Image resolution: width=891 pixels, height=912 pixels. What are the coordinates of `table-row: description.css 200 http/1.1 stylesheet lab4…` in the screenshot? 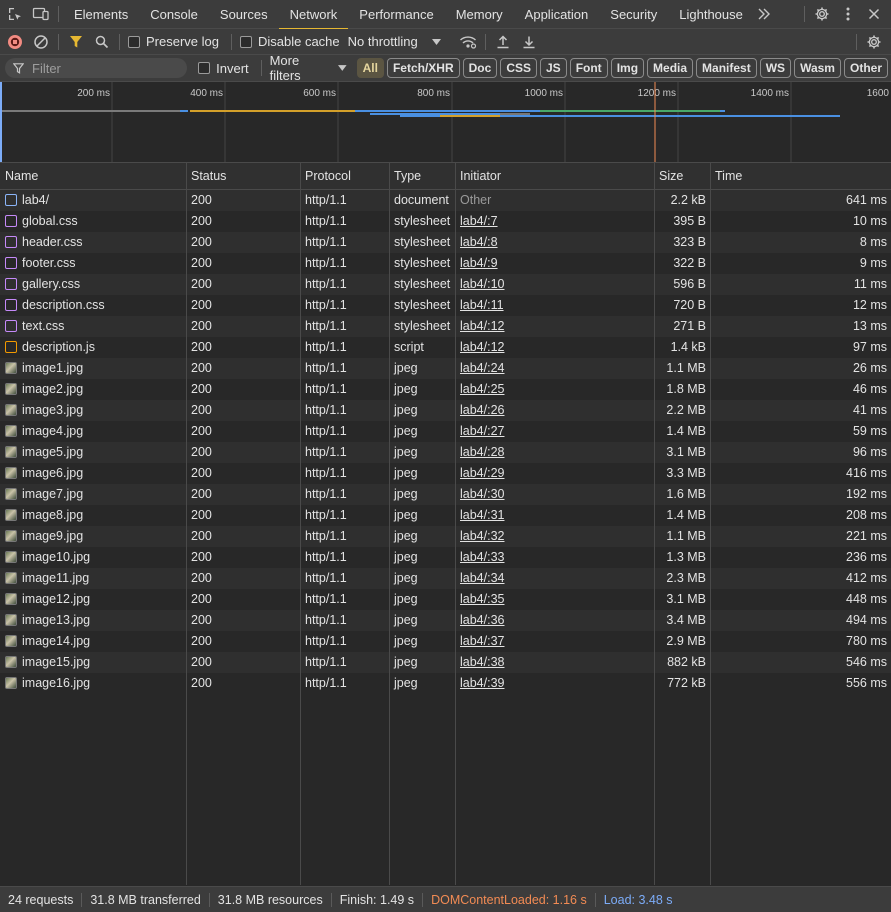 It's located at (445, 305).